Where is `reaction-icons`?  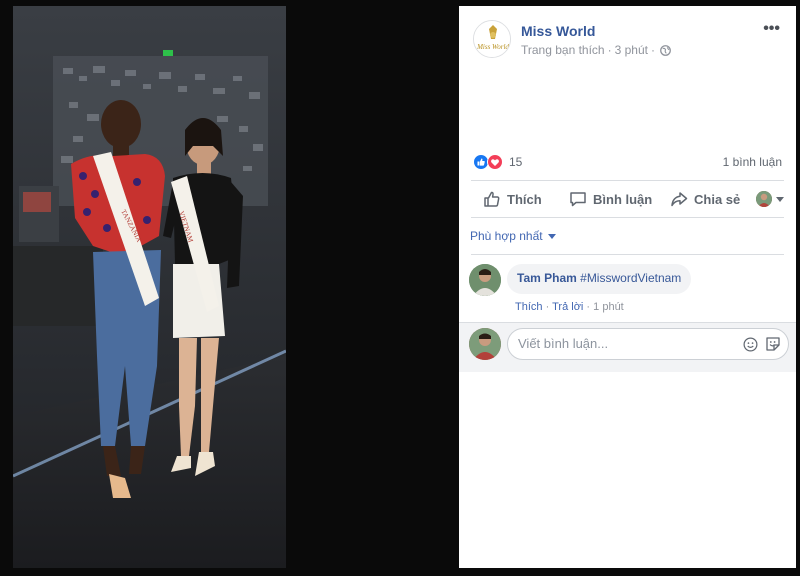 reaction-icons is located at coordinates (489, 162).